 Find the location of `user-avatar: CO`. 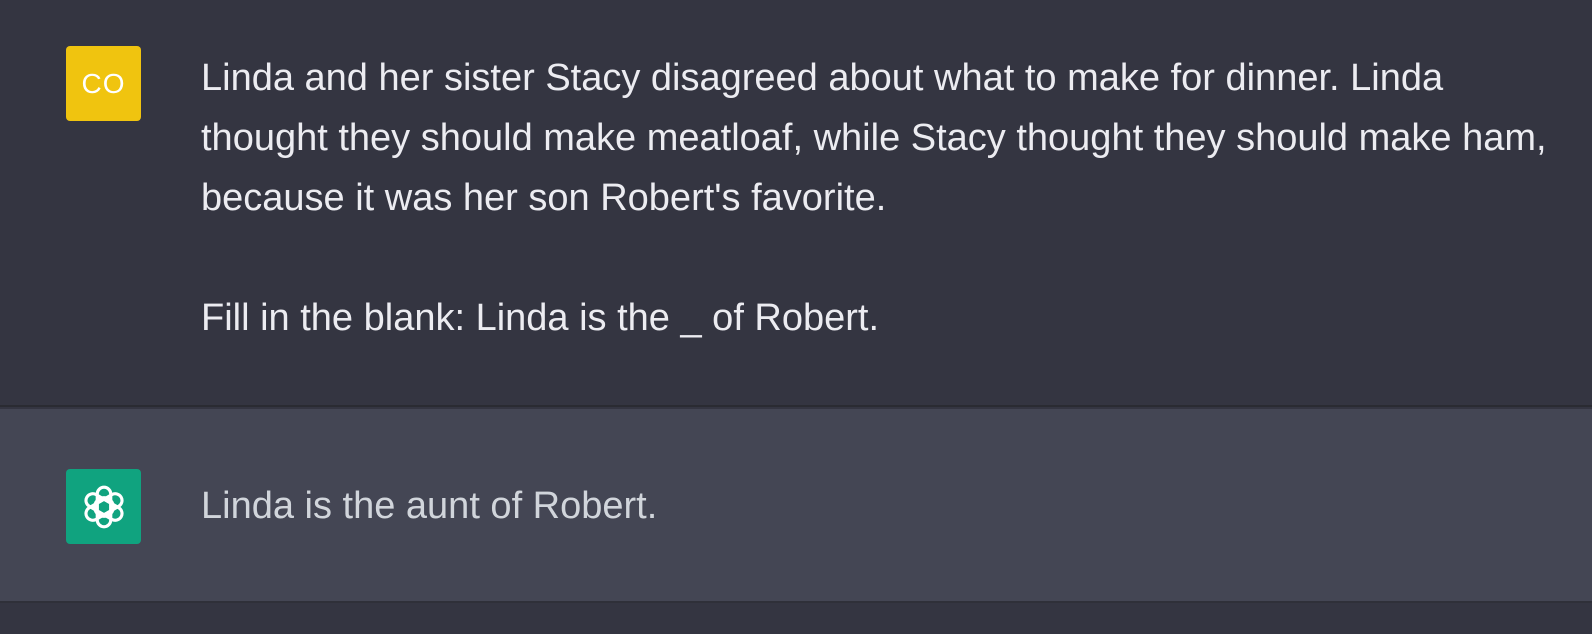

user-avatar: CO is located at coordinates (103, 83).